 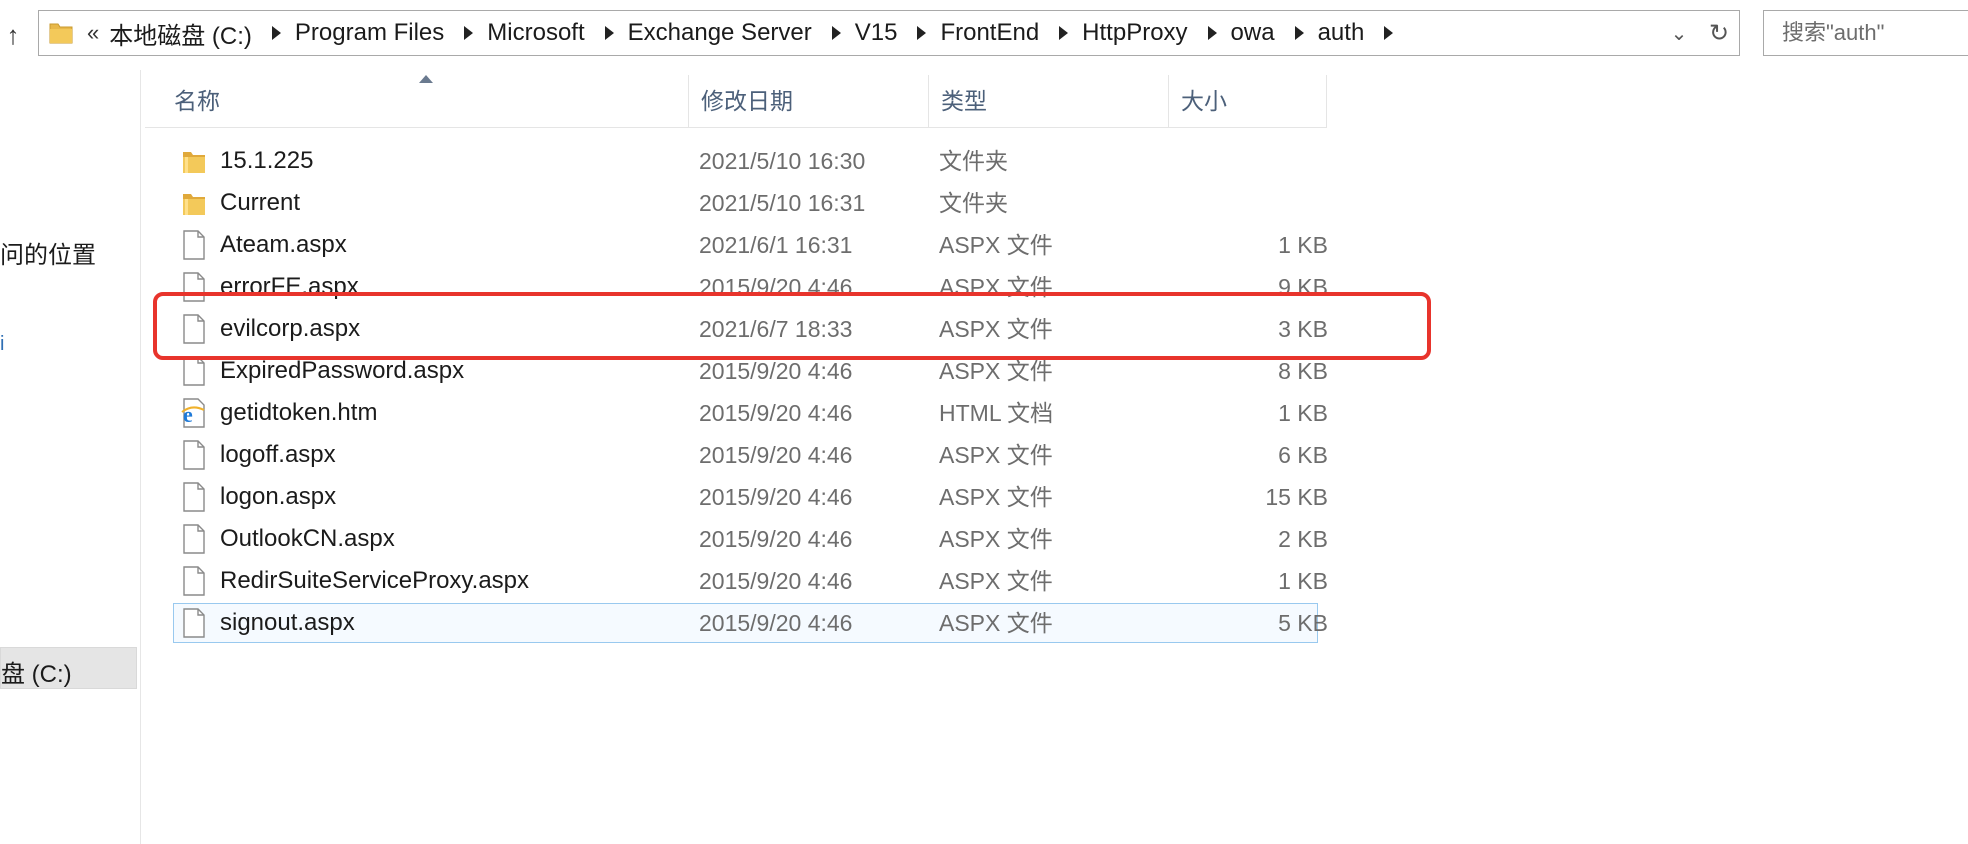 I want to click on file-row: e getidtoken.htm 2015/9/20 4:46 HTML 文档 1 KB, so click(x=736, y=413).